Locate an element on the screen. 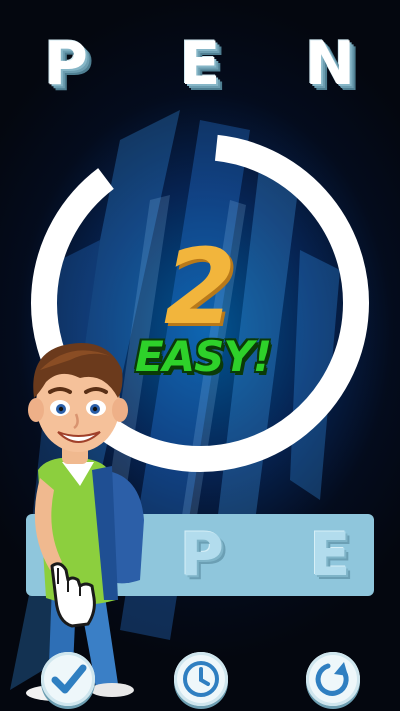 This screenshot has height=711, width=400. clock-icon is located at coordinates (201, 679).